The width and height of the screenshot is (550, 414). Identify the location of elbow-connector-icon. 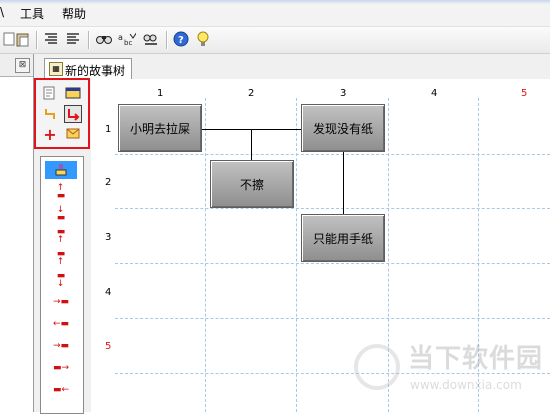
(73, 114).